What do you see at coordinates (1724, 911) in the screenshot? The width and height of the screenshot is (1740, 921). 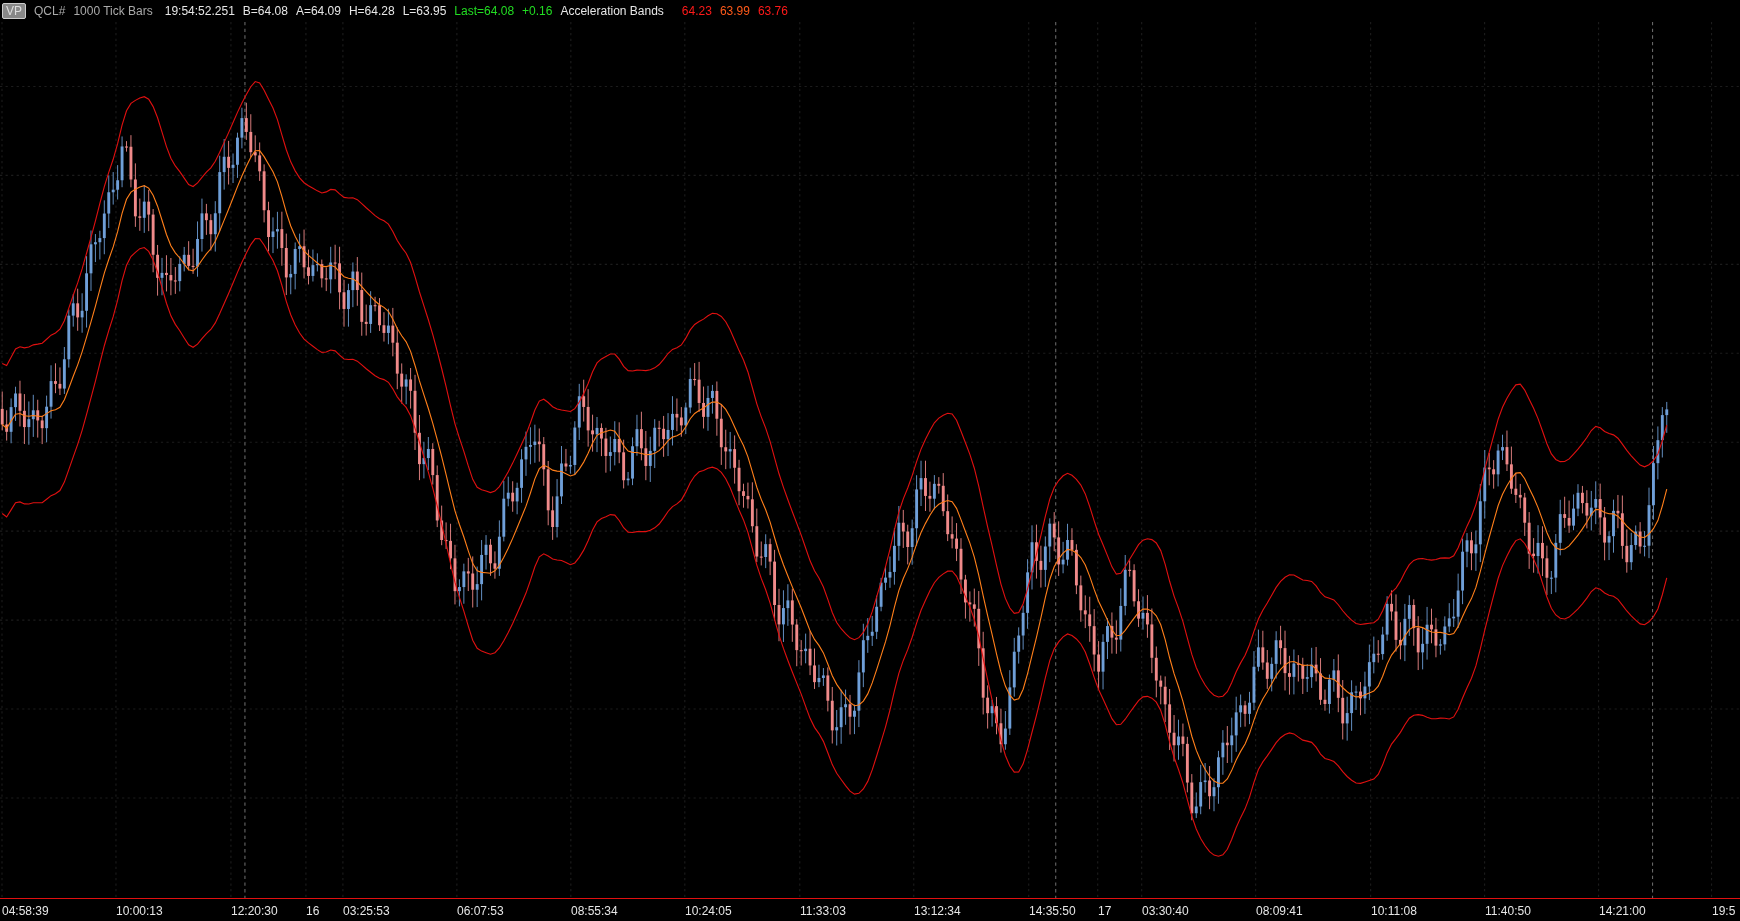 I see `time-axis-label: 19:5` at bounding box center [1724, 911].